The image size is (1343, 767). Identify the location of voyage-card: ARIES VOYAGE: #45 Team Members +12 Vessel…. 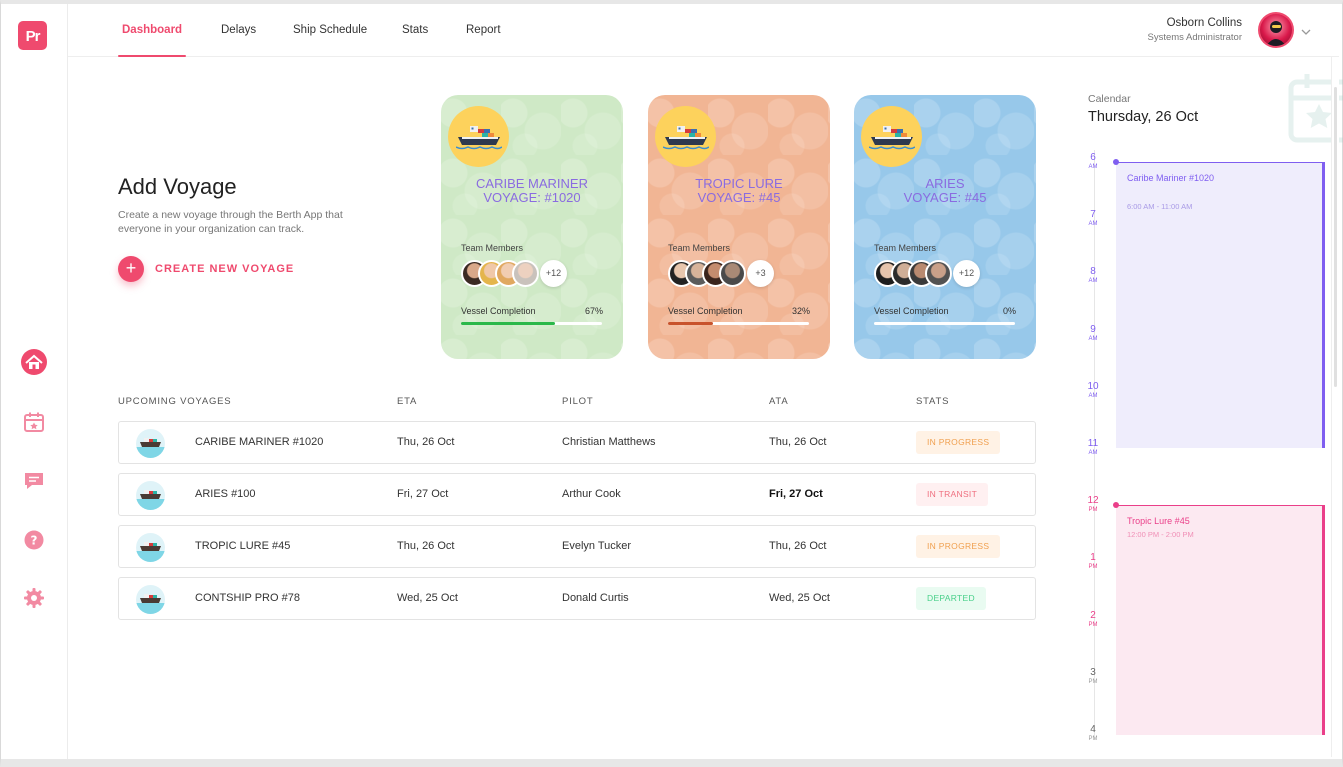
(945, 227).